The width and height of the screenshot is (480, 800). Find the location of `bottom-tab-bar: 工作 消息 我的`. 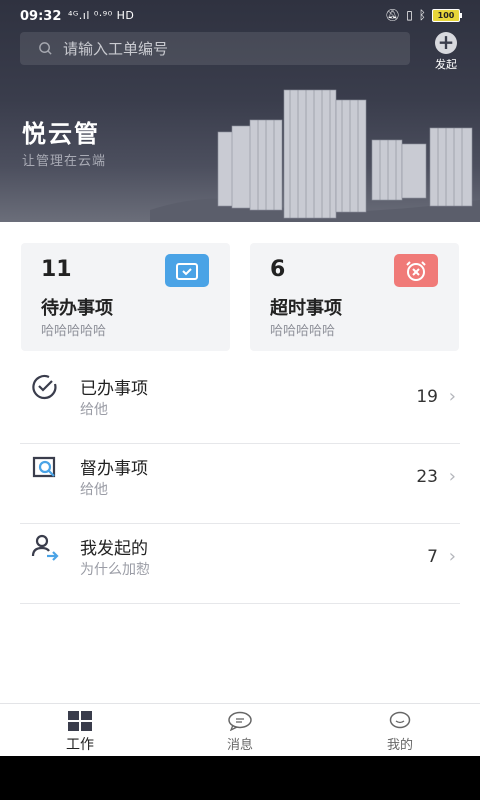

bottom-tab-bar: 工作 消息 我的 is located at coordinates (240, 729).